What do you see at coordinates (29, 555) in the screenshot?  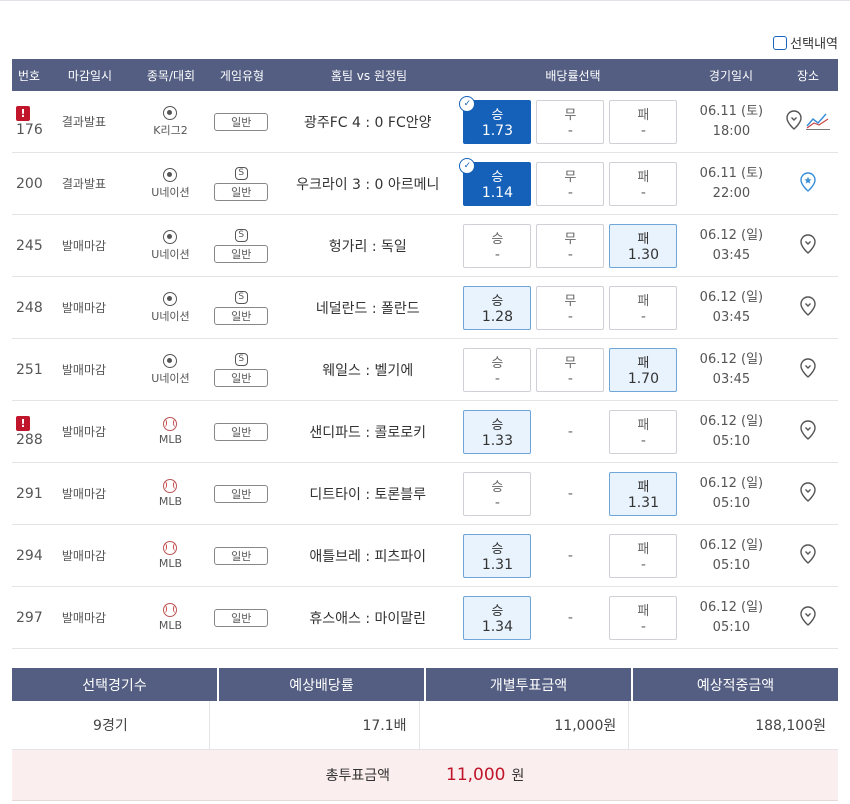 I see `game-number: 294` at bounding box center [29, 555].